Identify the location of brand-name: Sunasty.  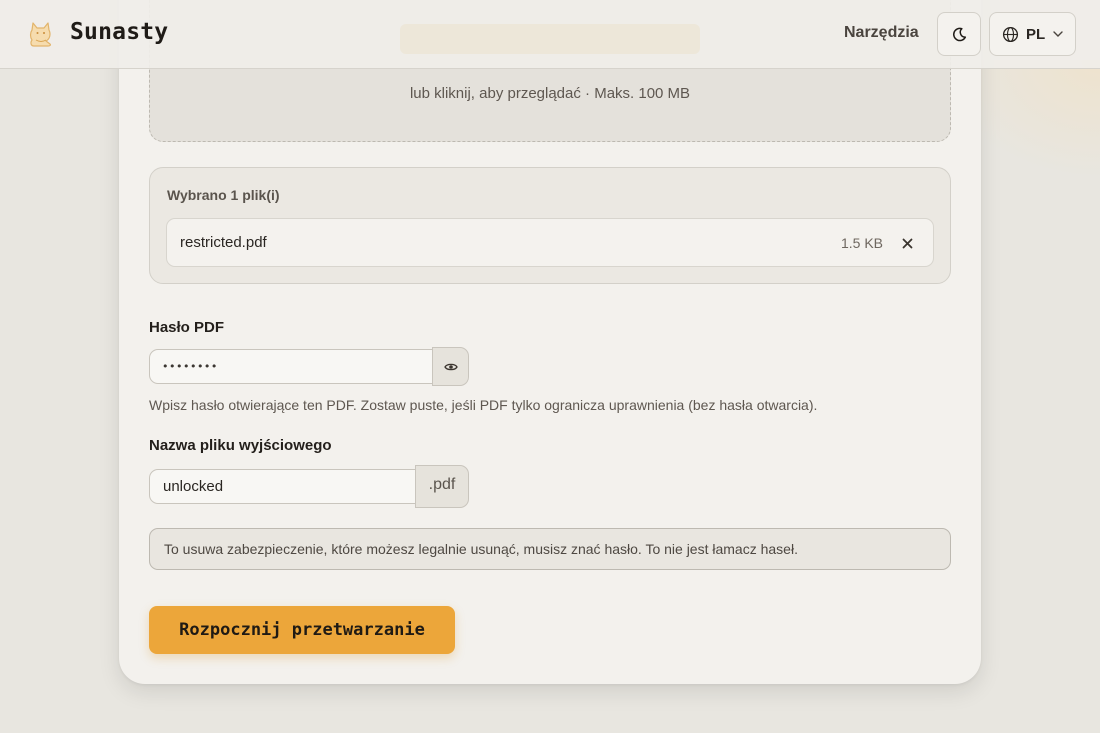
(119, 32).